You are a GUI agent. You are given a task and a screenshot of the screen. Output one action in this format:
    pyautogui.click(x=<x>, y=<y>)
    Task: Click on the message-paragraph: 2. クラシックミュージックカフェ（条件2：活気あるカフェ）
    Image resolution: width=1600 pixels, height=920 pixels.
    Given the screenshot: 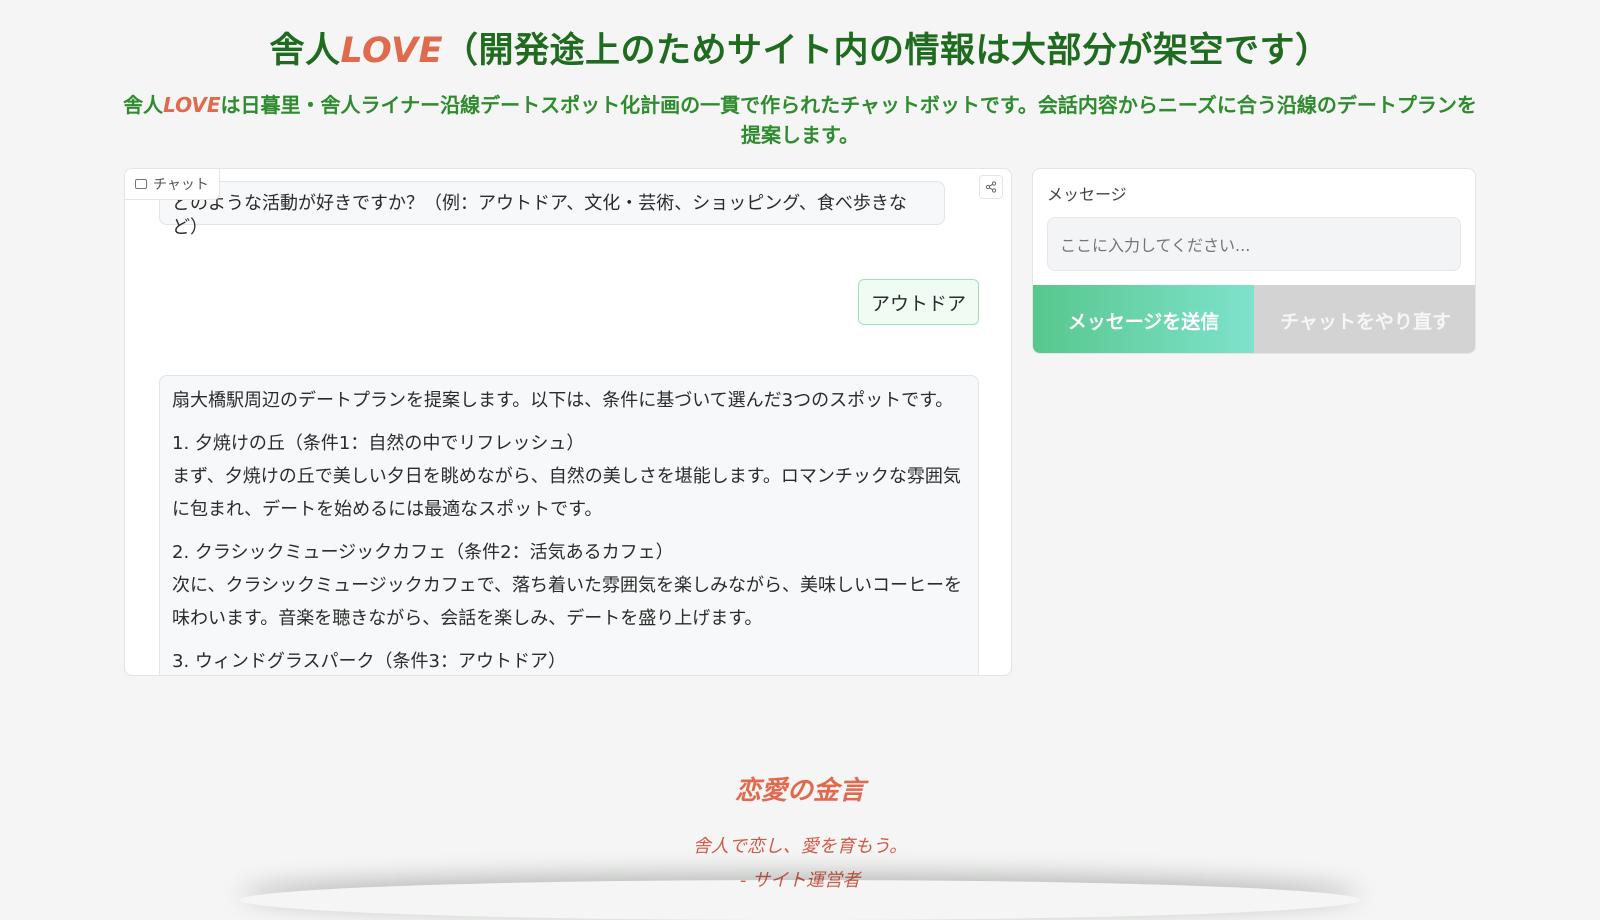 What is the action you would take?
    pyautogui.click(x=423, y=552)
    